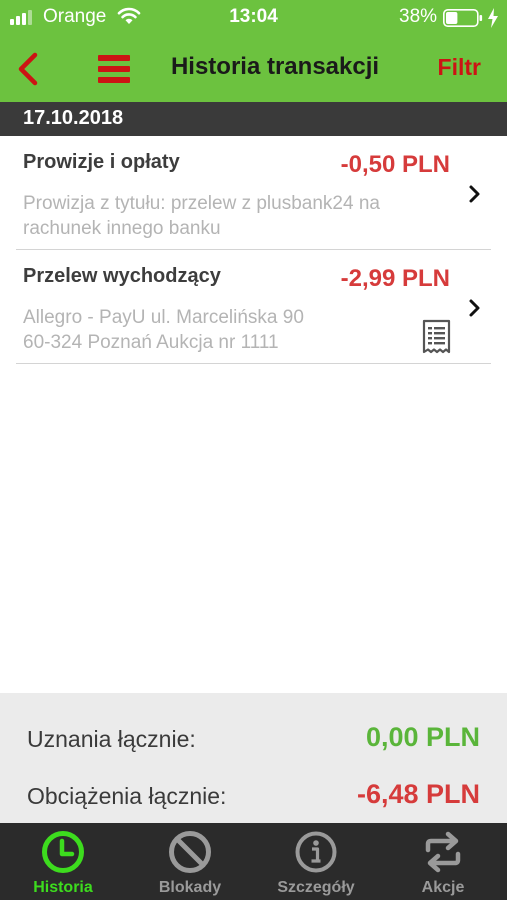  What do you see at coordinates (122, 228) in the screenshot?
I see `transaction-description-line: rachunek innego banku` at bounding box center [122, 228].